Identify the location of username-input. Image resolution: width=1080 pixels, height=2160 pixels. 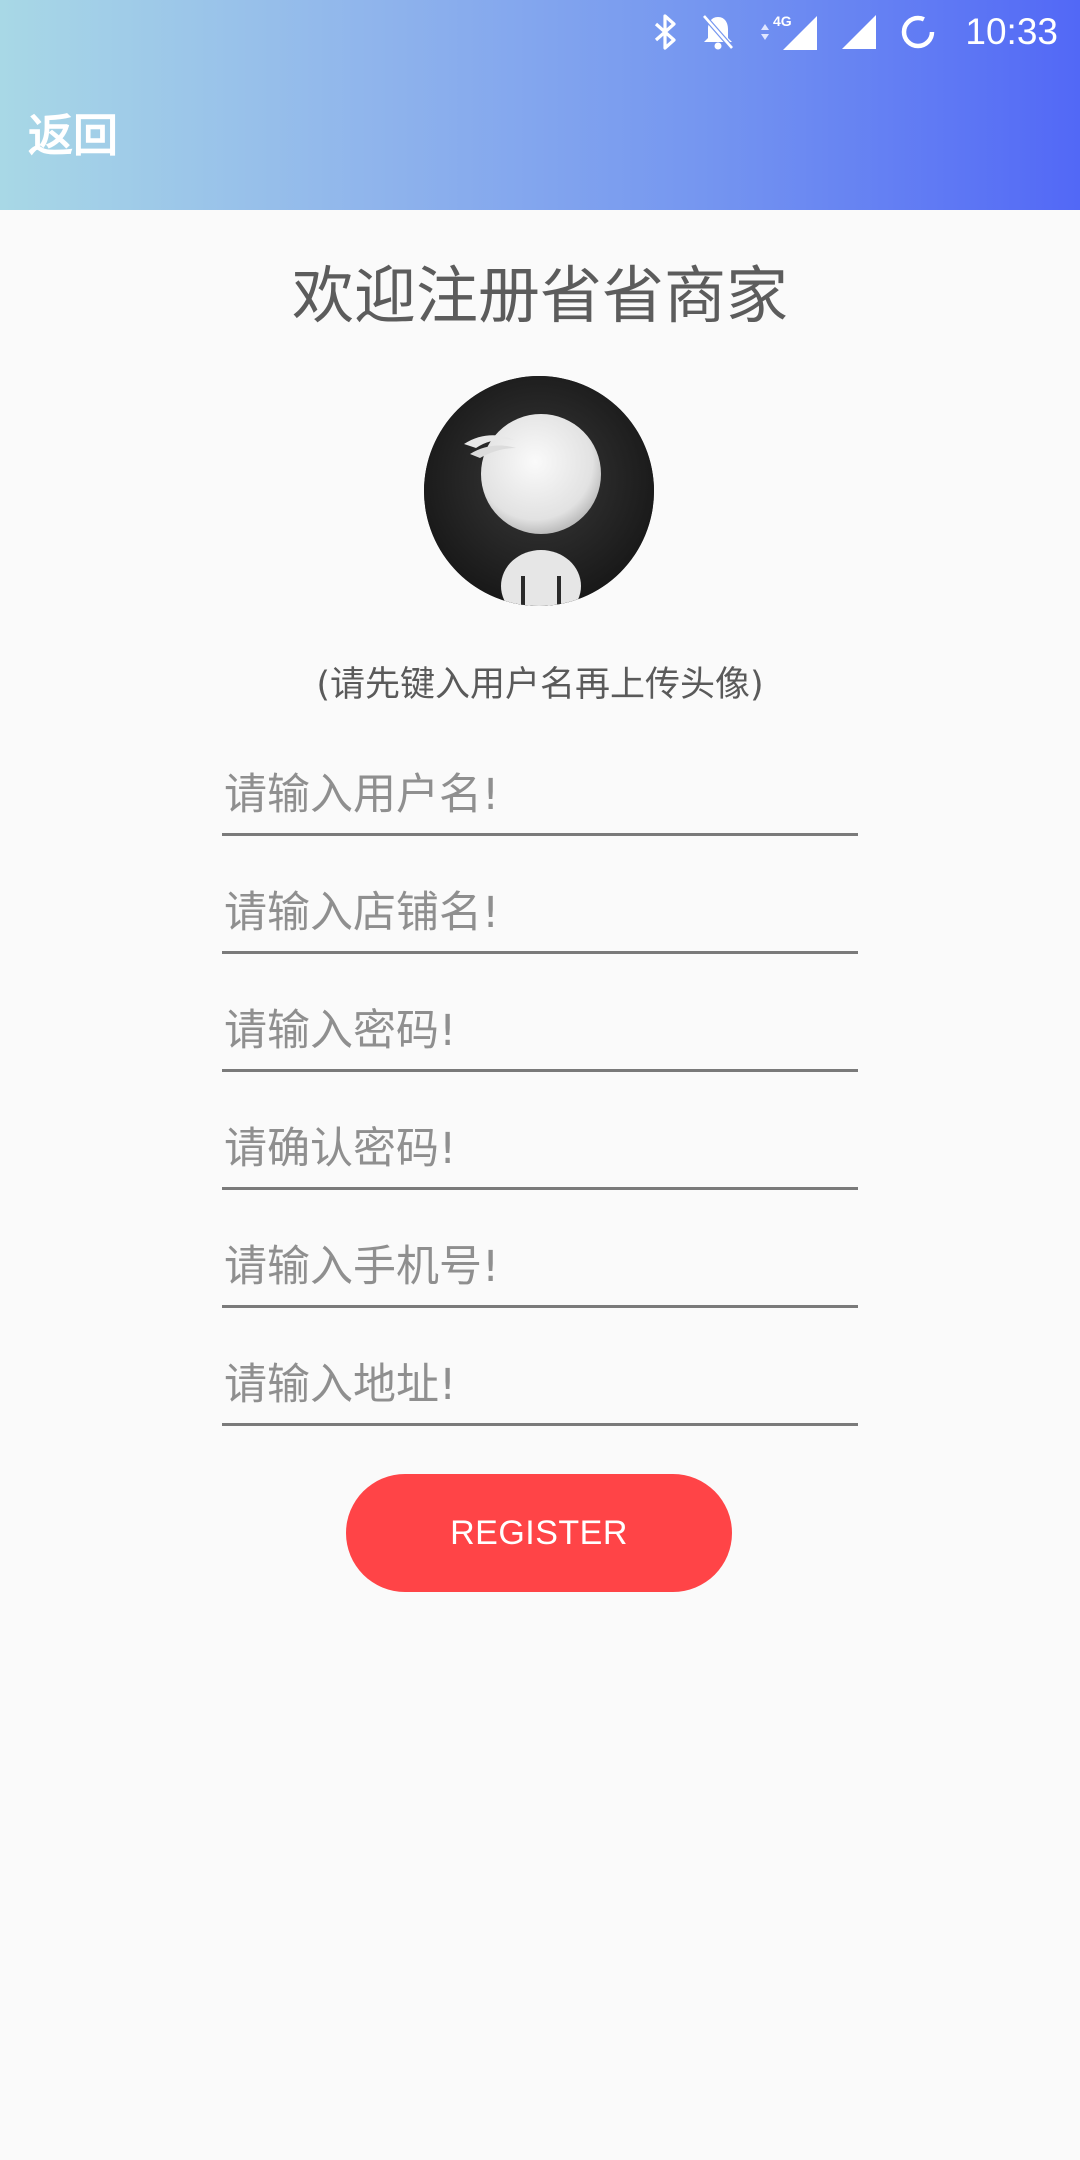
(540, 796).